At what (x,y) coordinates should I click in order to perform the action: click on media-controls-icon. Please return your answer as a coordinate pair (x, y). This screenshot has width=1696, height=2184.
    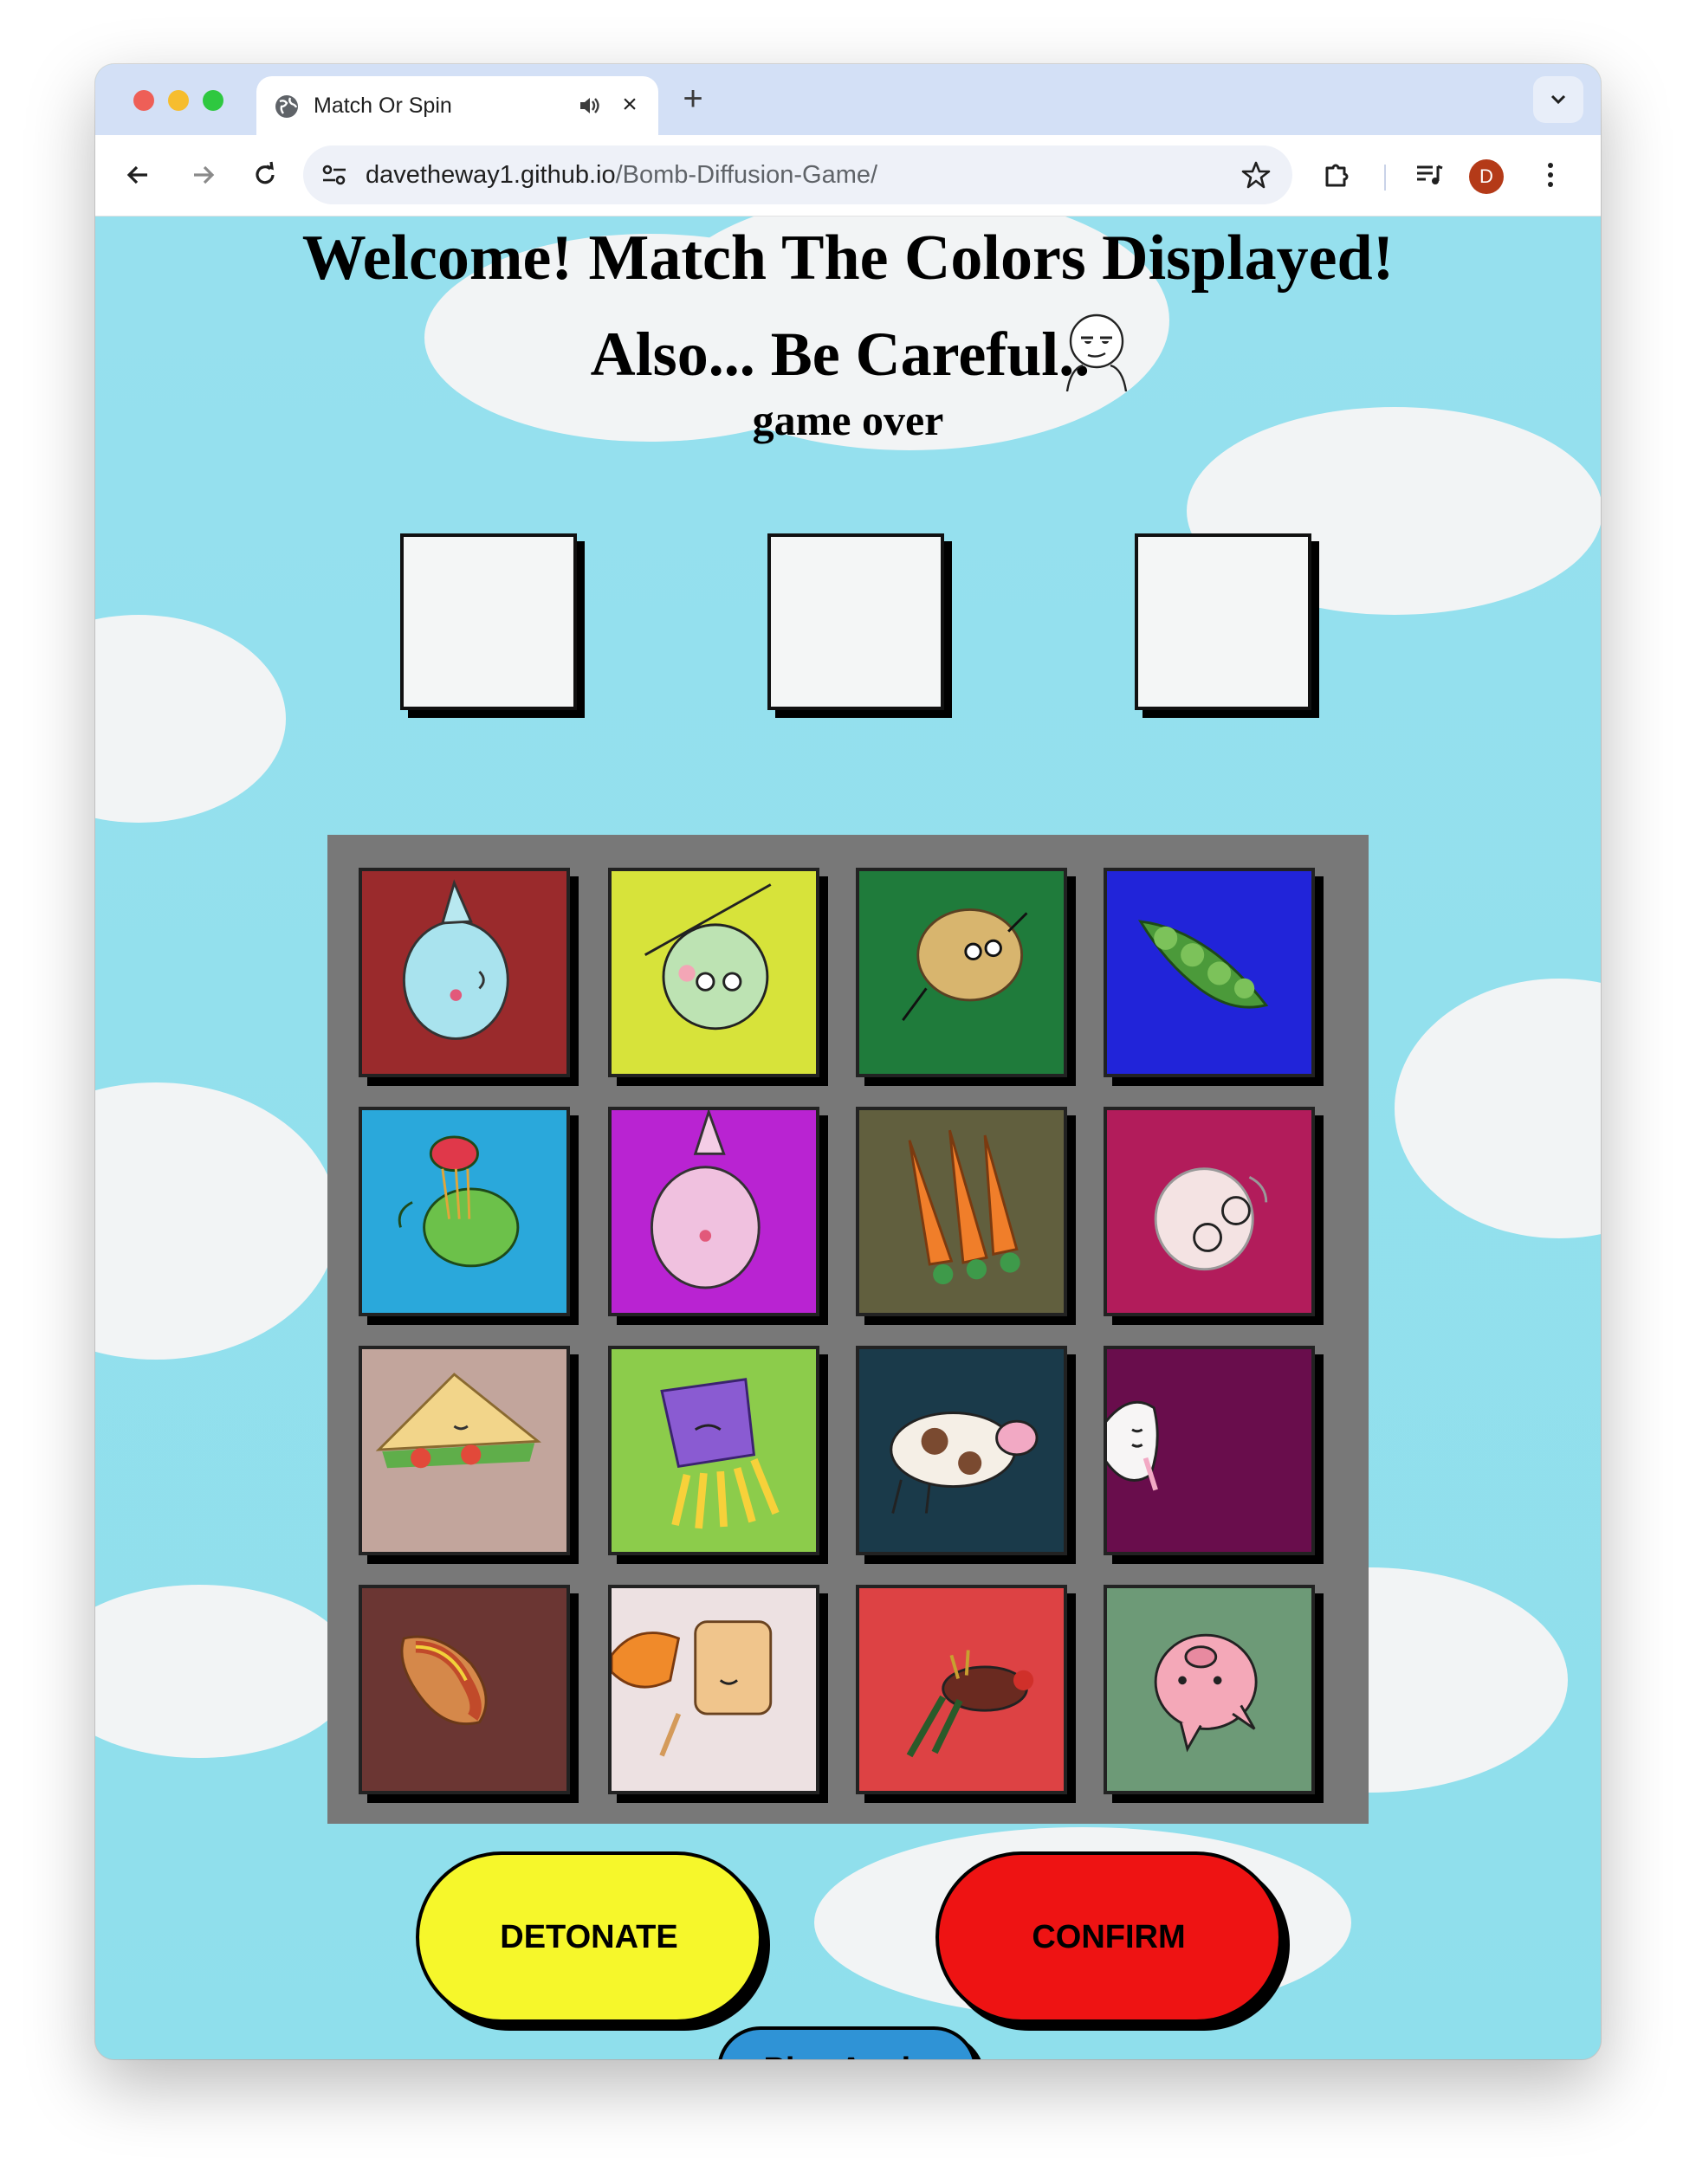
    Looking at the image, I should click on (1430, 175).